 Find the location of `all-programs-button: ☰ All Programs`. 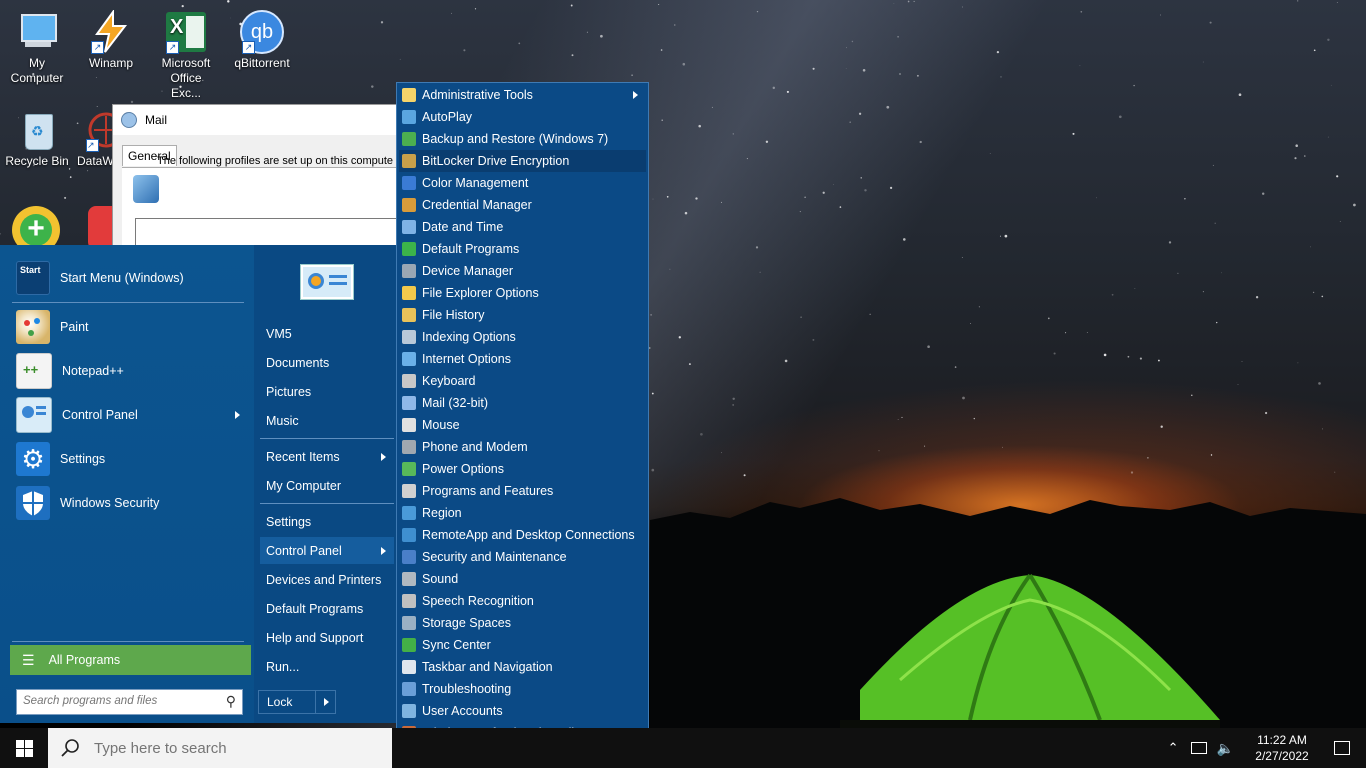

all-programs-button: ☰ All Programs is located at coordinates (130, 660).